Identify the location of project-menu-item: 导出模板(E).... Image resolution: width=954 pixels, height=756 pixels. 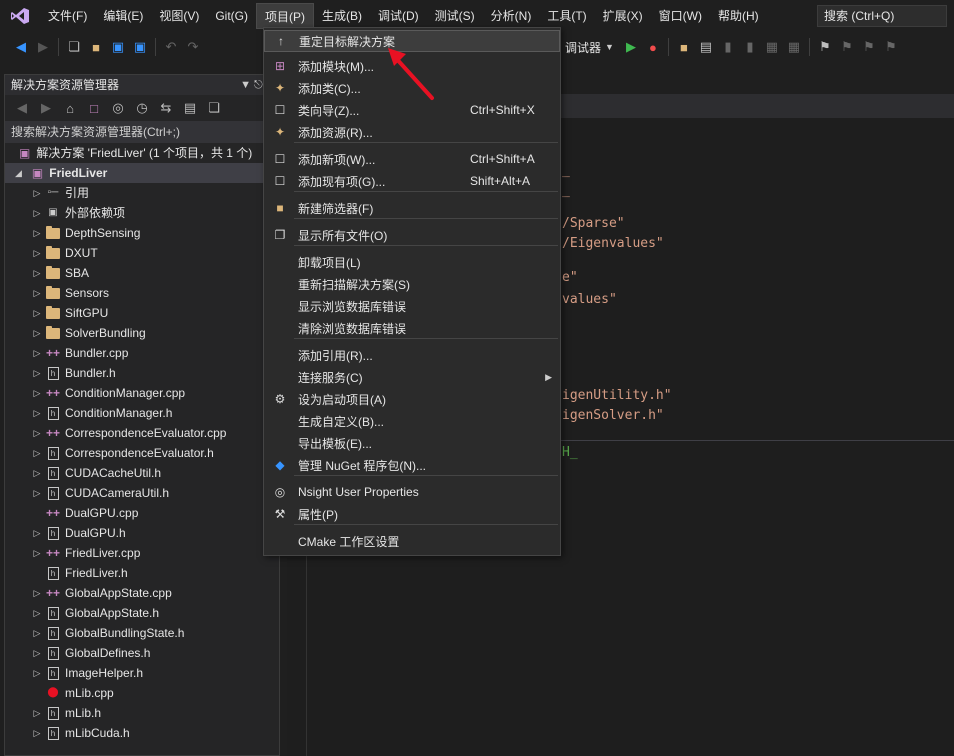
(412, 443).